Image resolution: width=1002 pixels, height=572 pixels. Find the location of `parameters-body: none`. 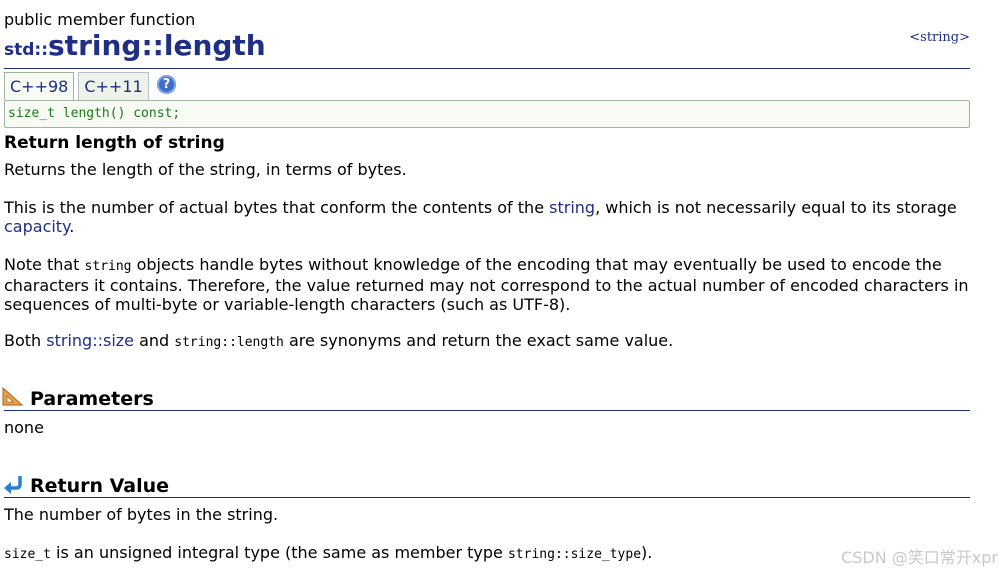

parameters-body: none is located at coordinates (24, 427).